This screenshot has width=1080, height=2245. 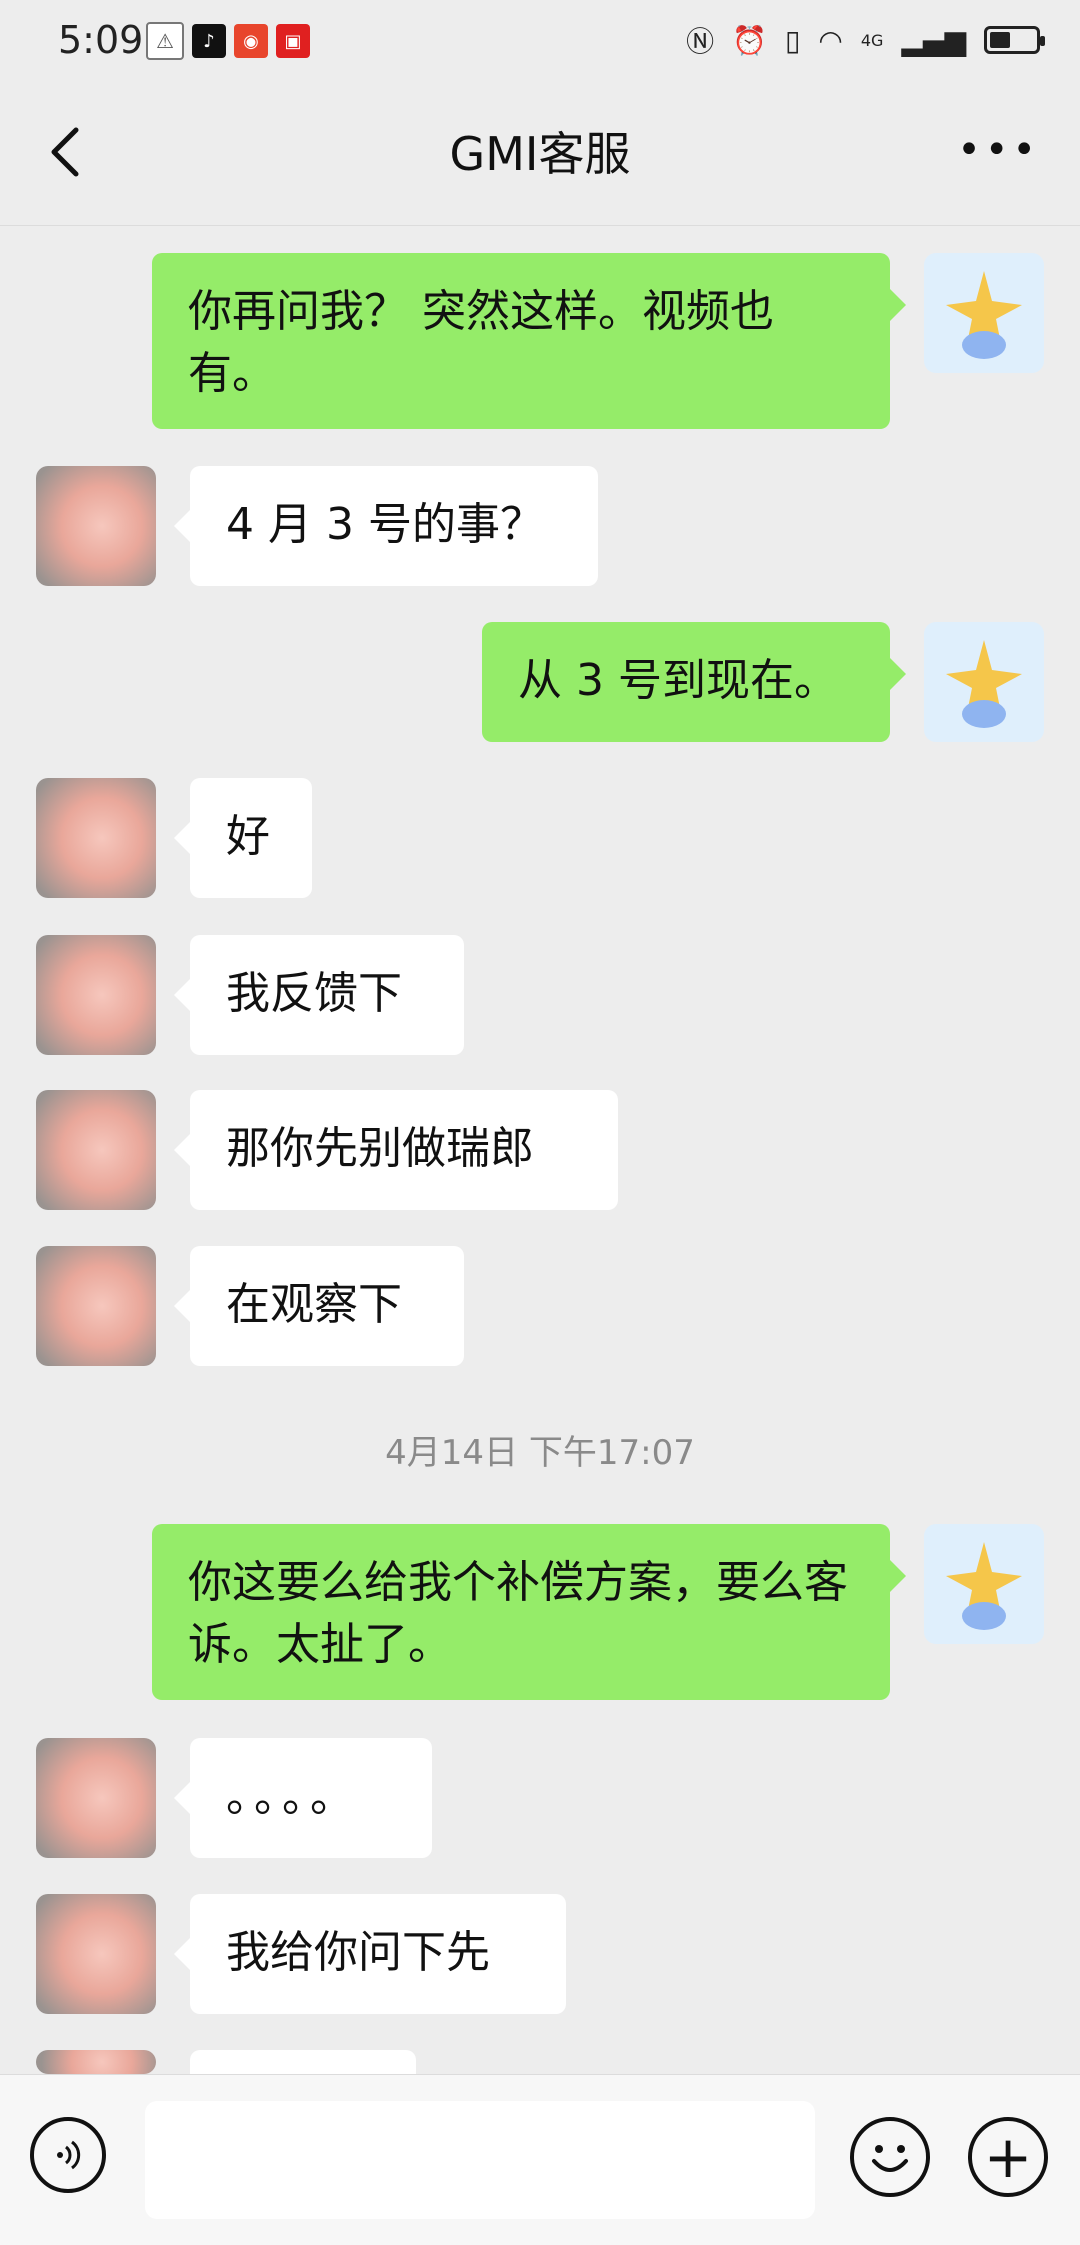 I want to click on status-time: 5:09, so click(x=101, y=40).